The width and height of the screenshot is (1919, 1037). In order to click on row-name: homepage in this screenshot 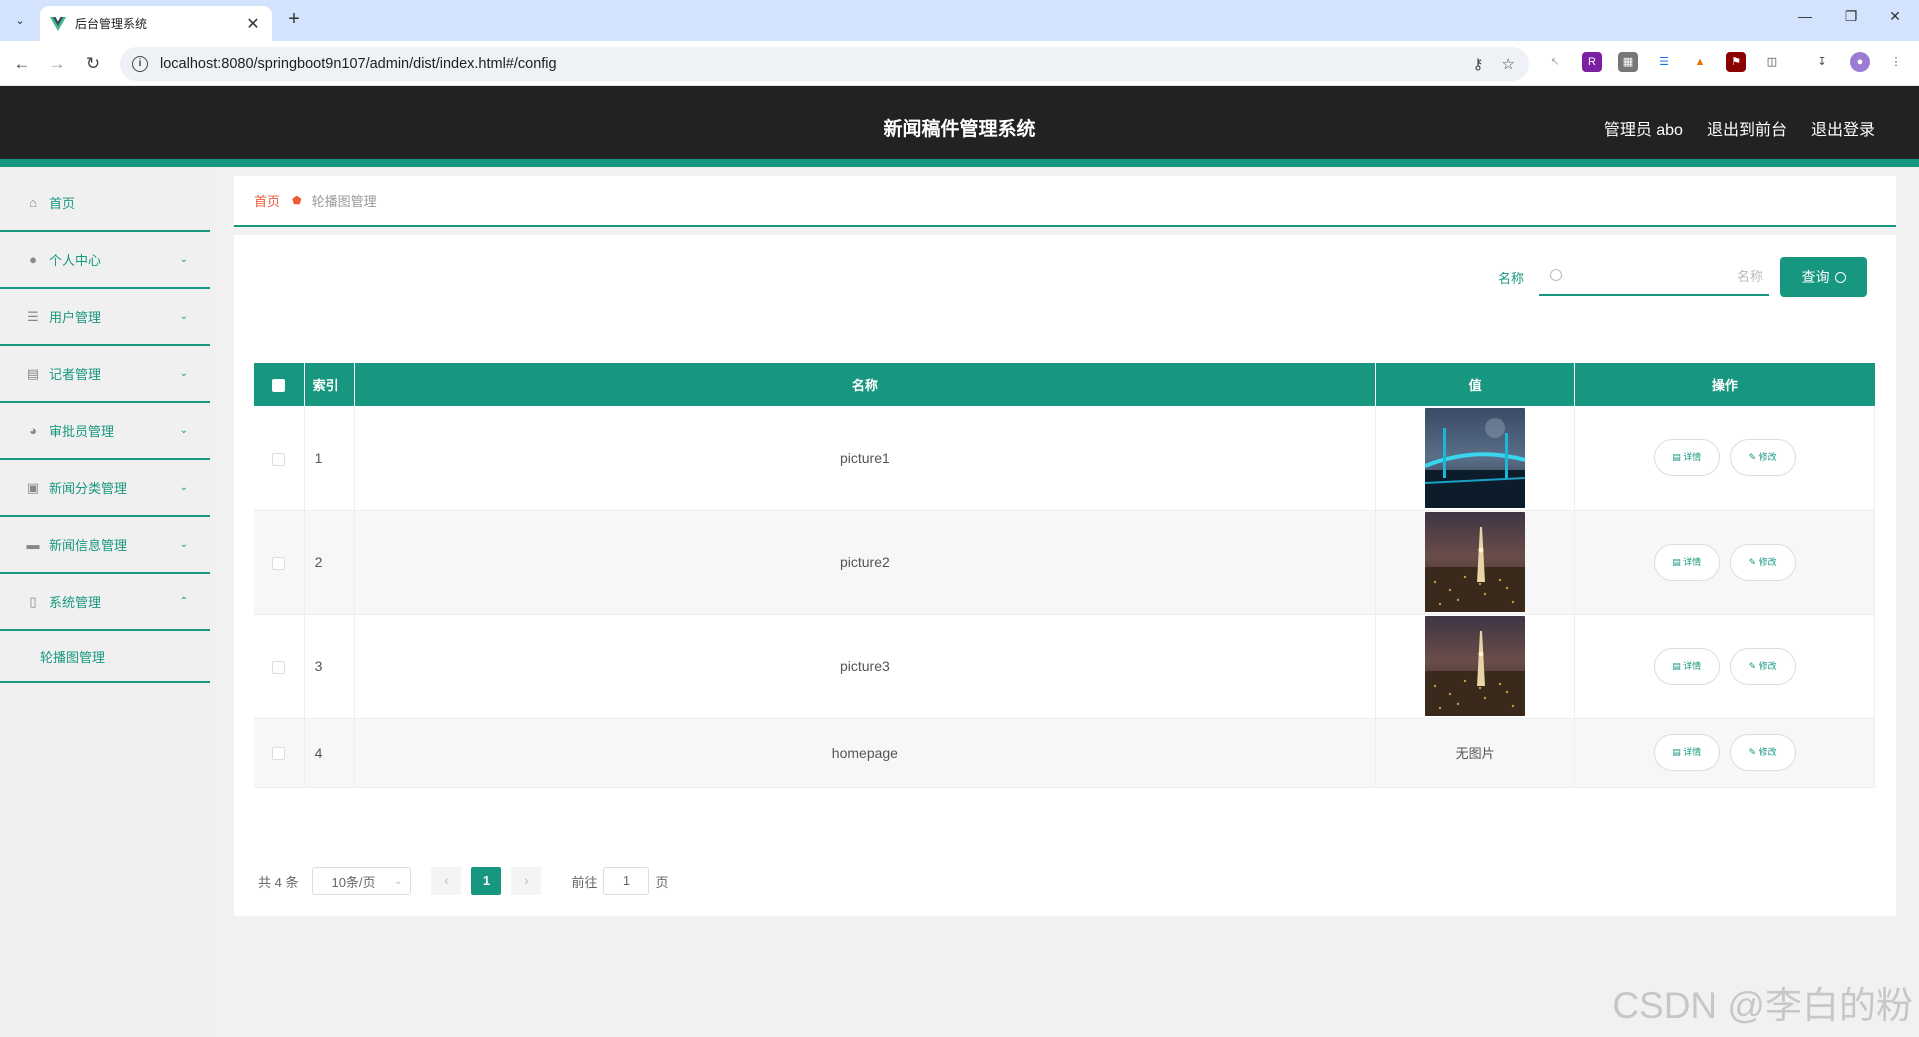, I will do `click(865, 753)`.